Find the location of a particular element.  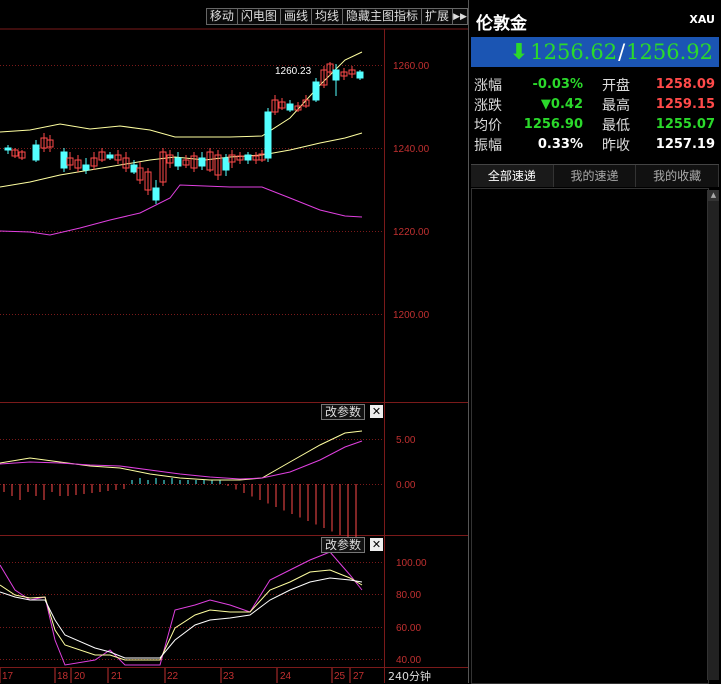

stat-value: 1256.90 is located at coordinates (553, 124).